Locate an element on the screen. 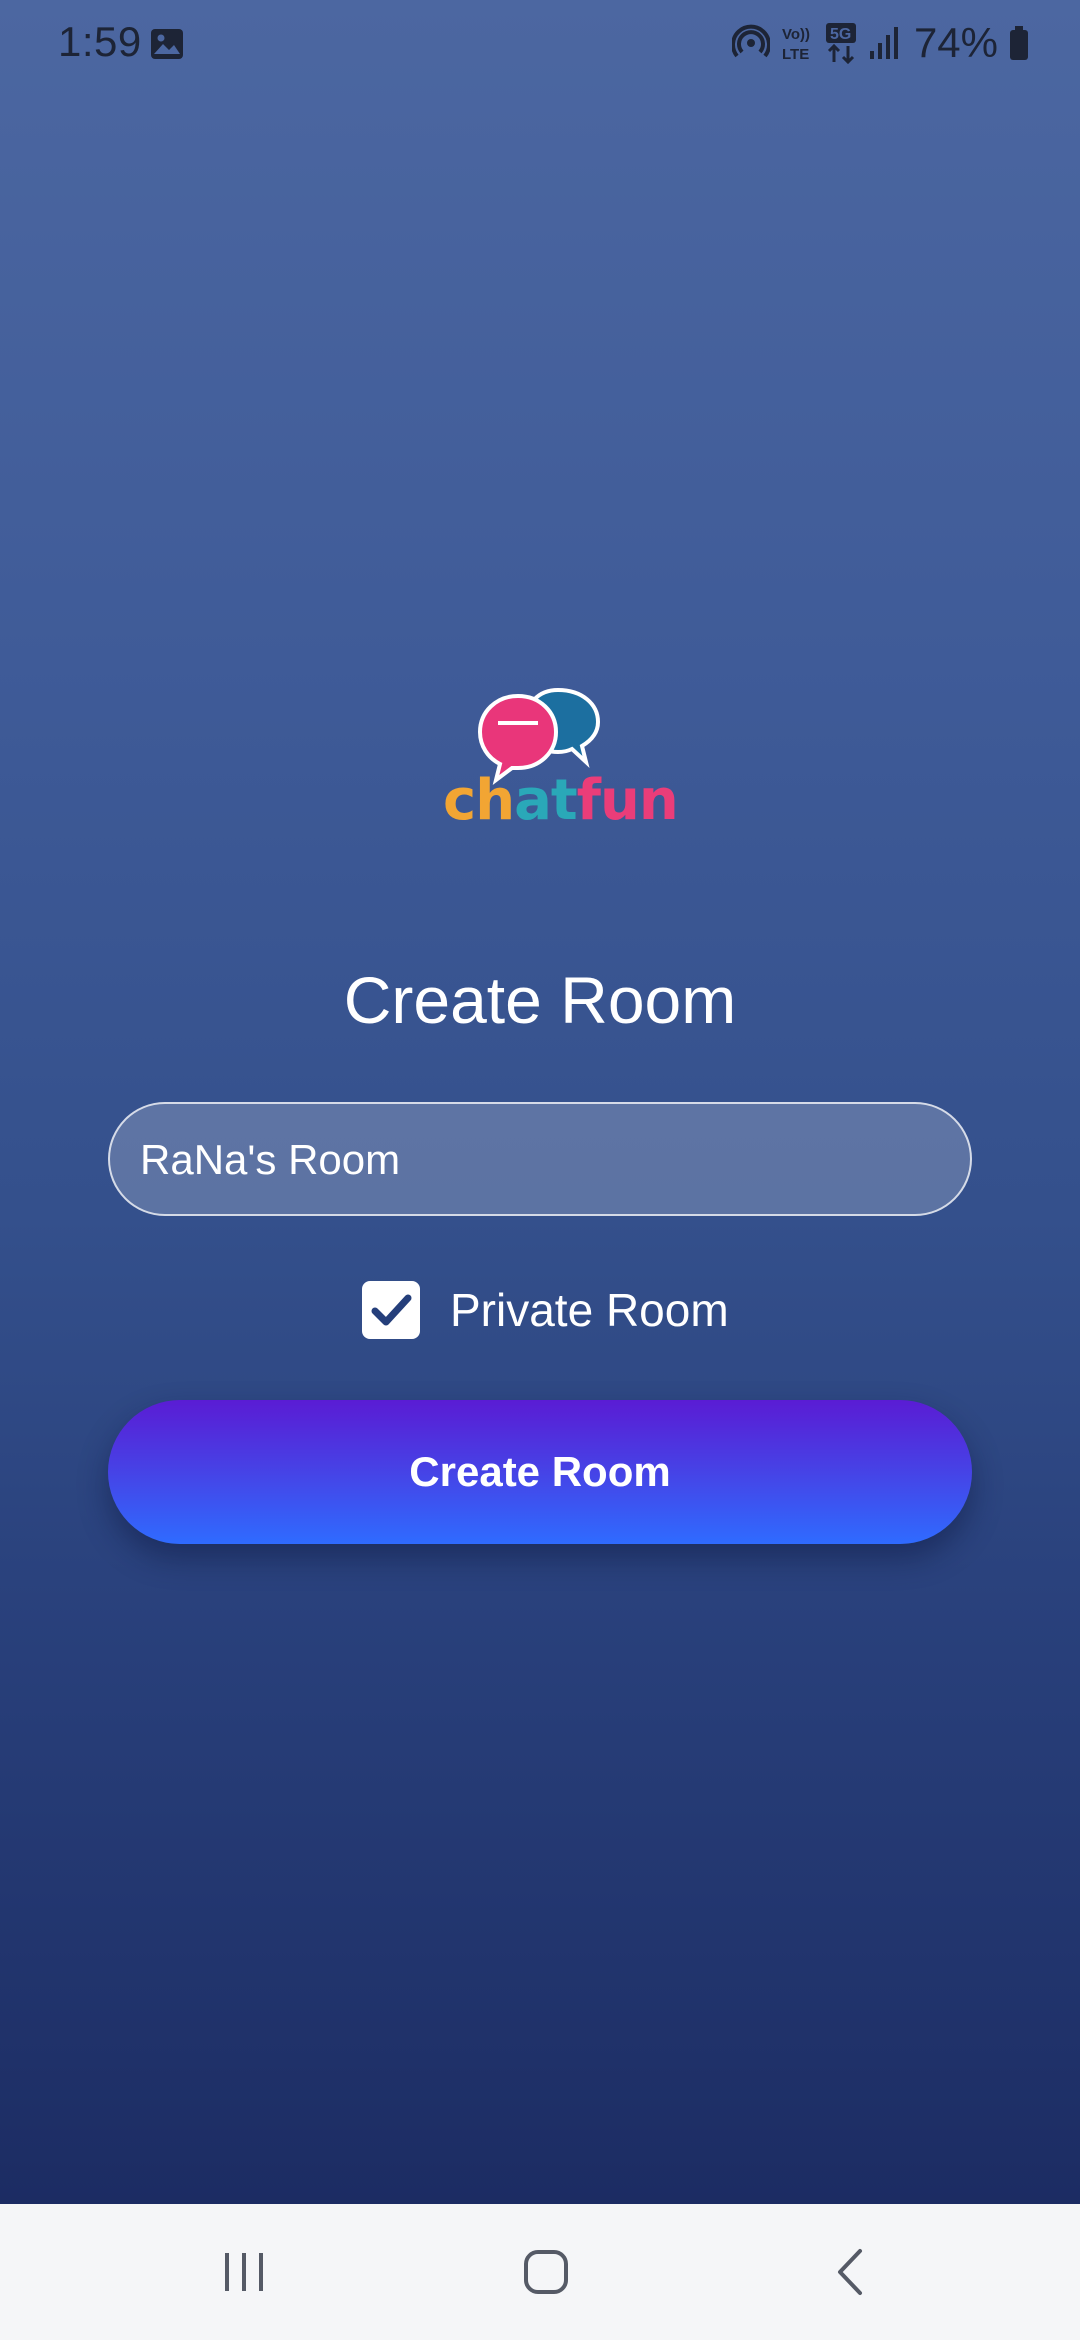  status-time: 1:59 is located at coordinates (100, 41).